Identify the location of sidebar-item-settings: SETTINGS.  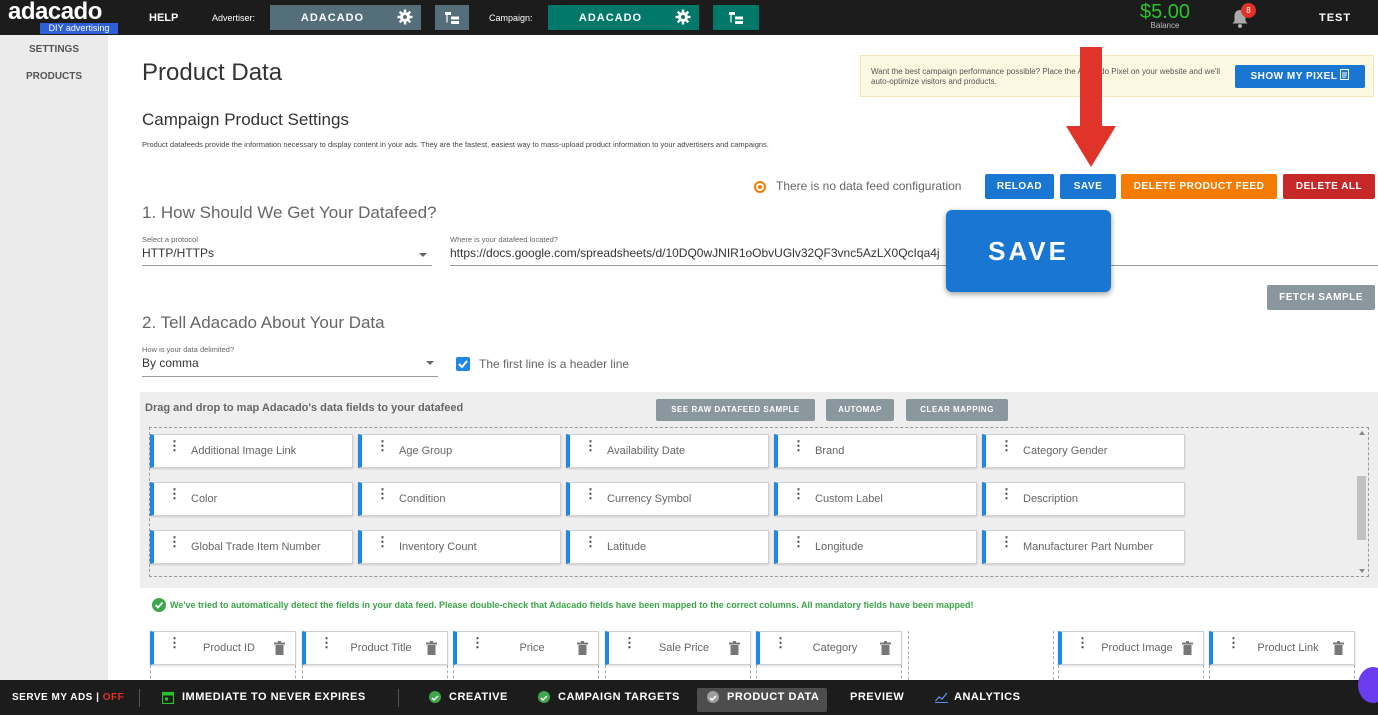
(54, 49).